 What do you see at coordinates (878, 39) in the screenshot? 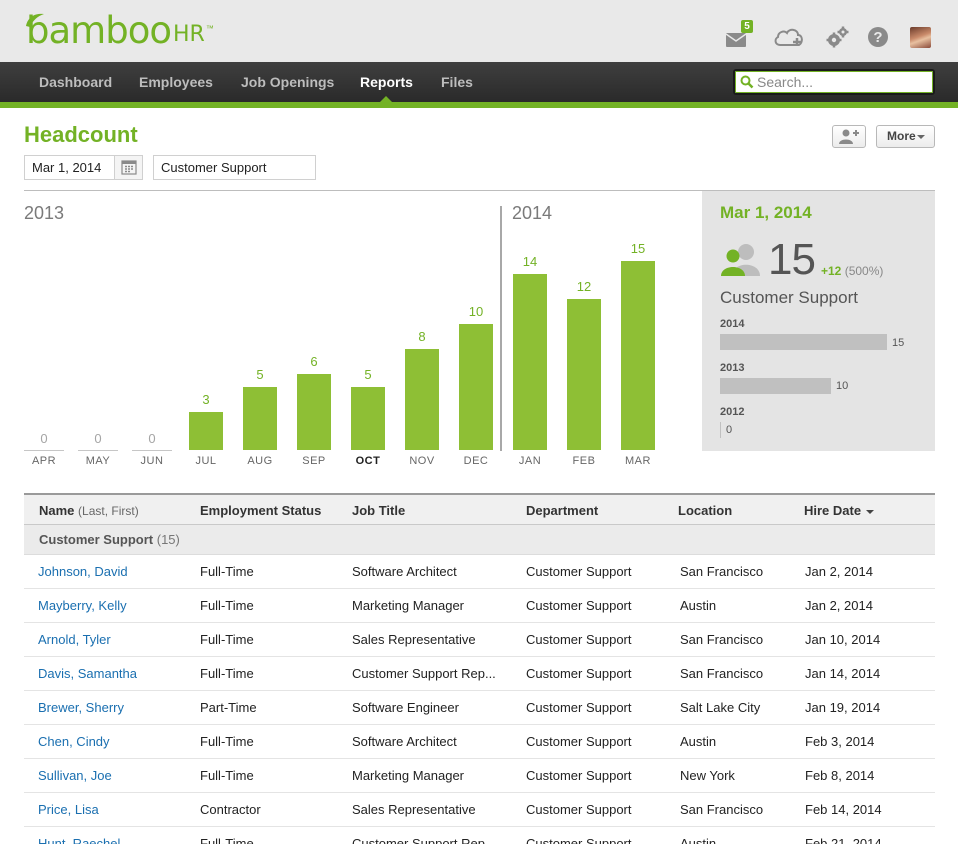
I see `help-button: ?` at bounding box center [878, 39].